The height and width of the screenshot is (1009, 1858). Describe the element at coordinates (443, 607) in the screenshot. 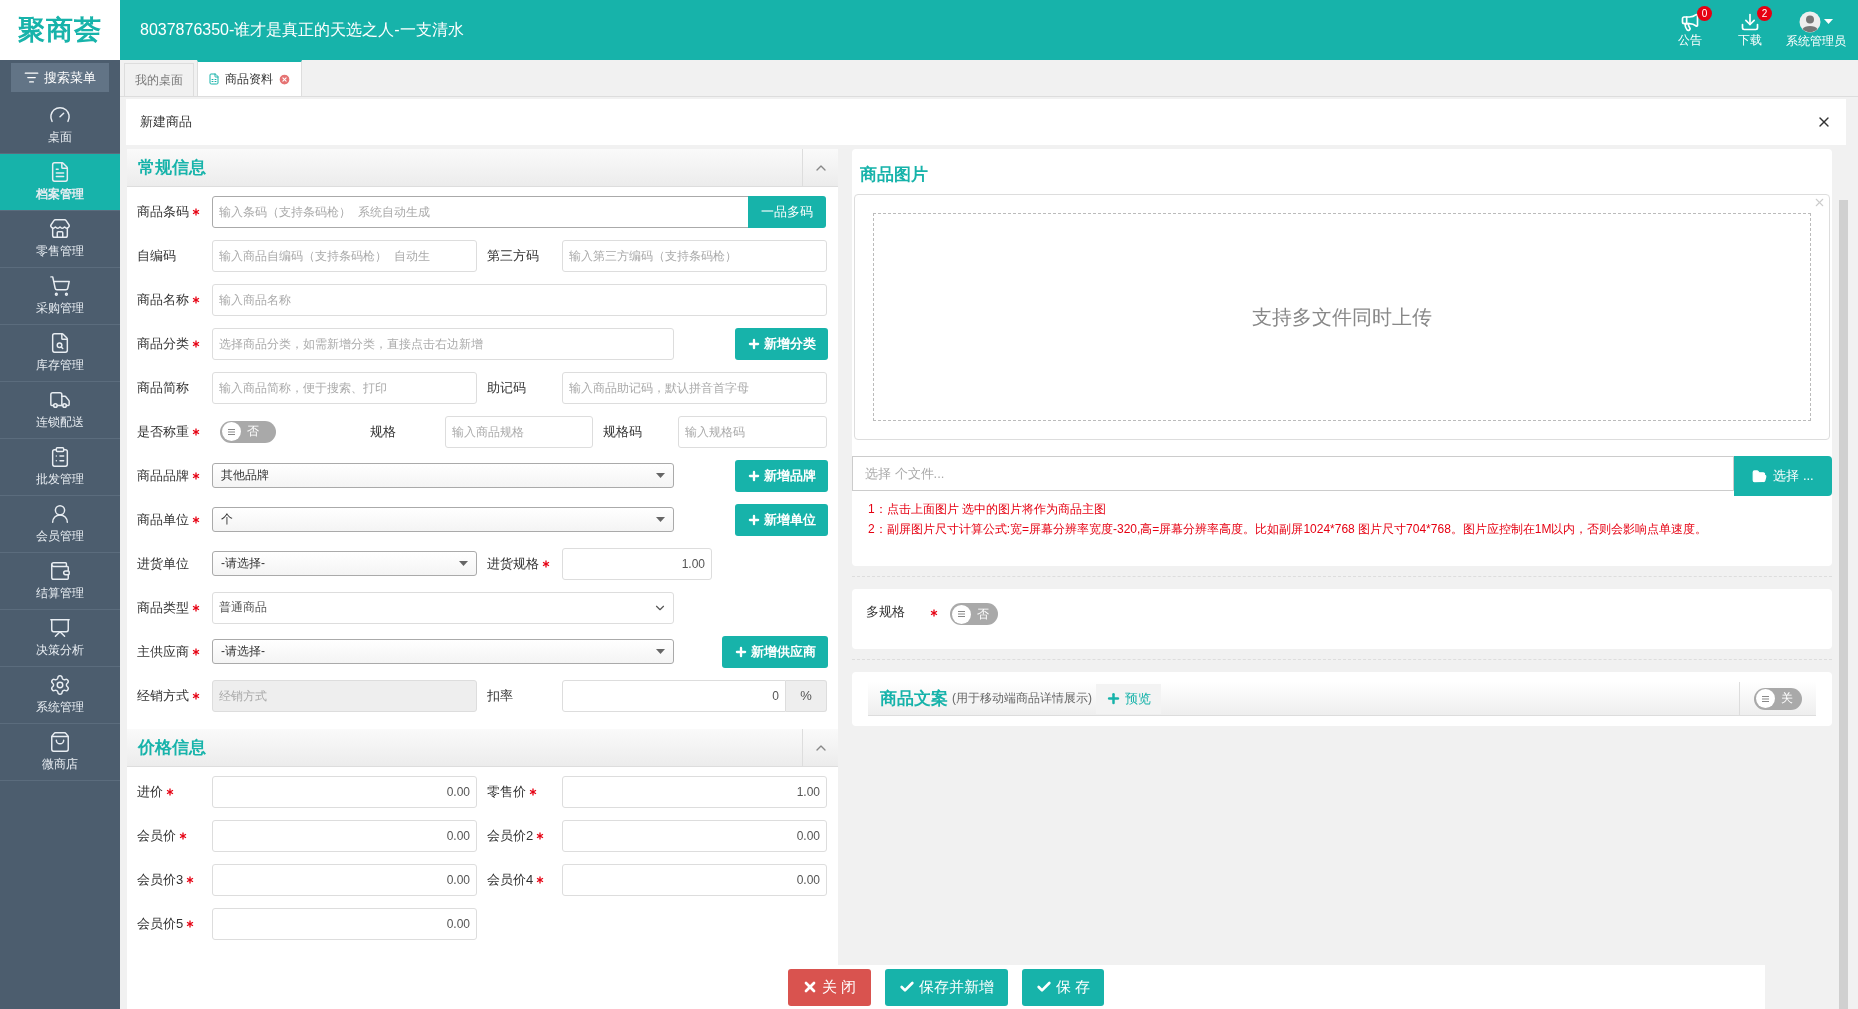

I see `select-field: 普通商品` at that location.